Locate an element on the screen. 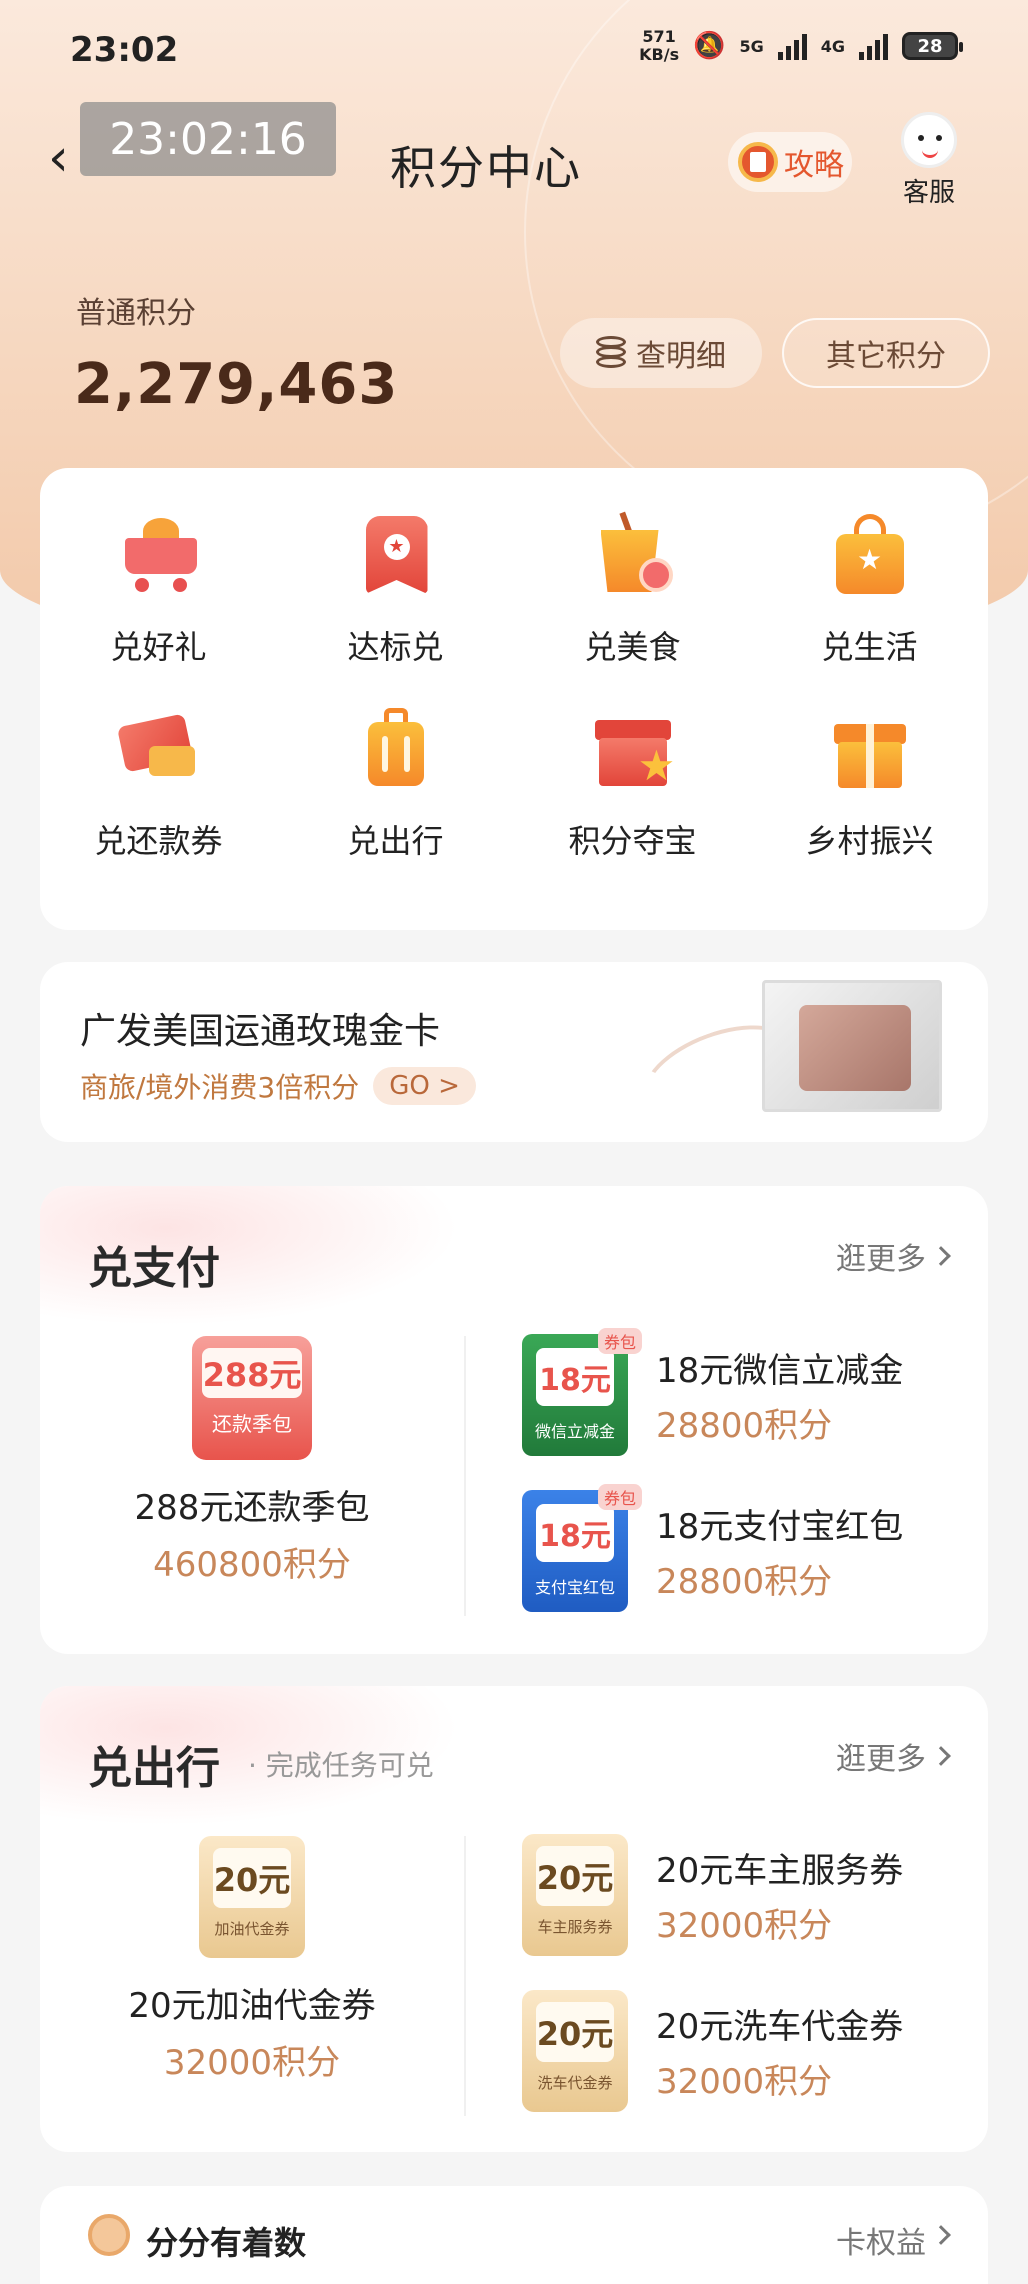 Image resolution: width=1028 pixels, height=2284 pixels. category-item-travel: 兑出行 is located at coordinates (395, 784).